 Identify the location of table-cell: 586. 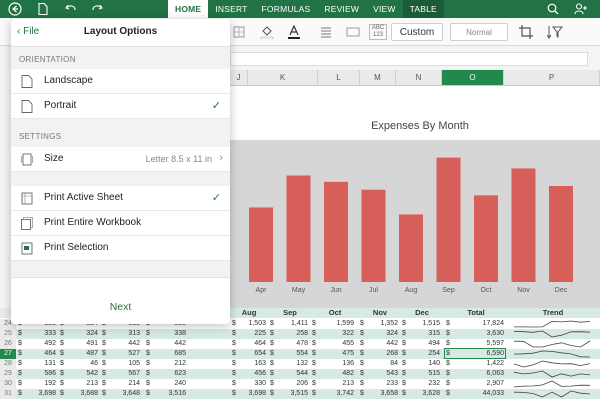
(40, 374).